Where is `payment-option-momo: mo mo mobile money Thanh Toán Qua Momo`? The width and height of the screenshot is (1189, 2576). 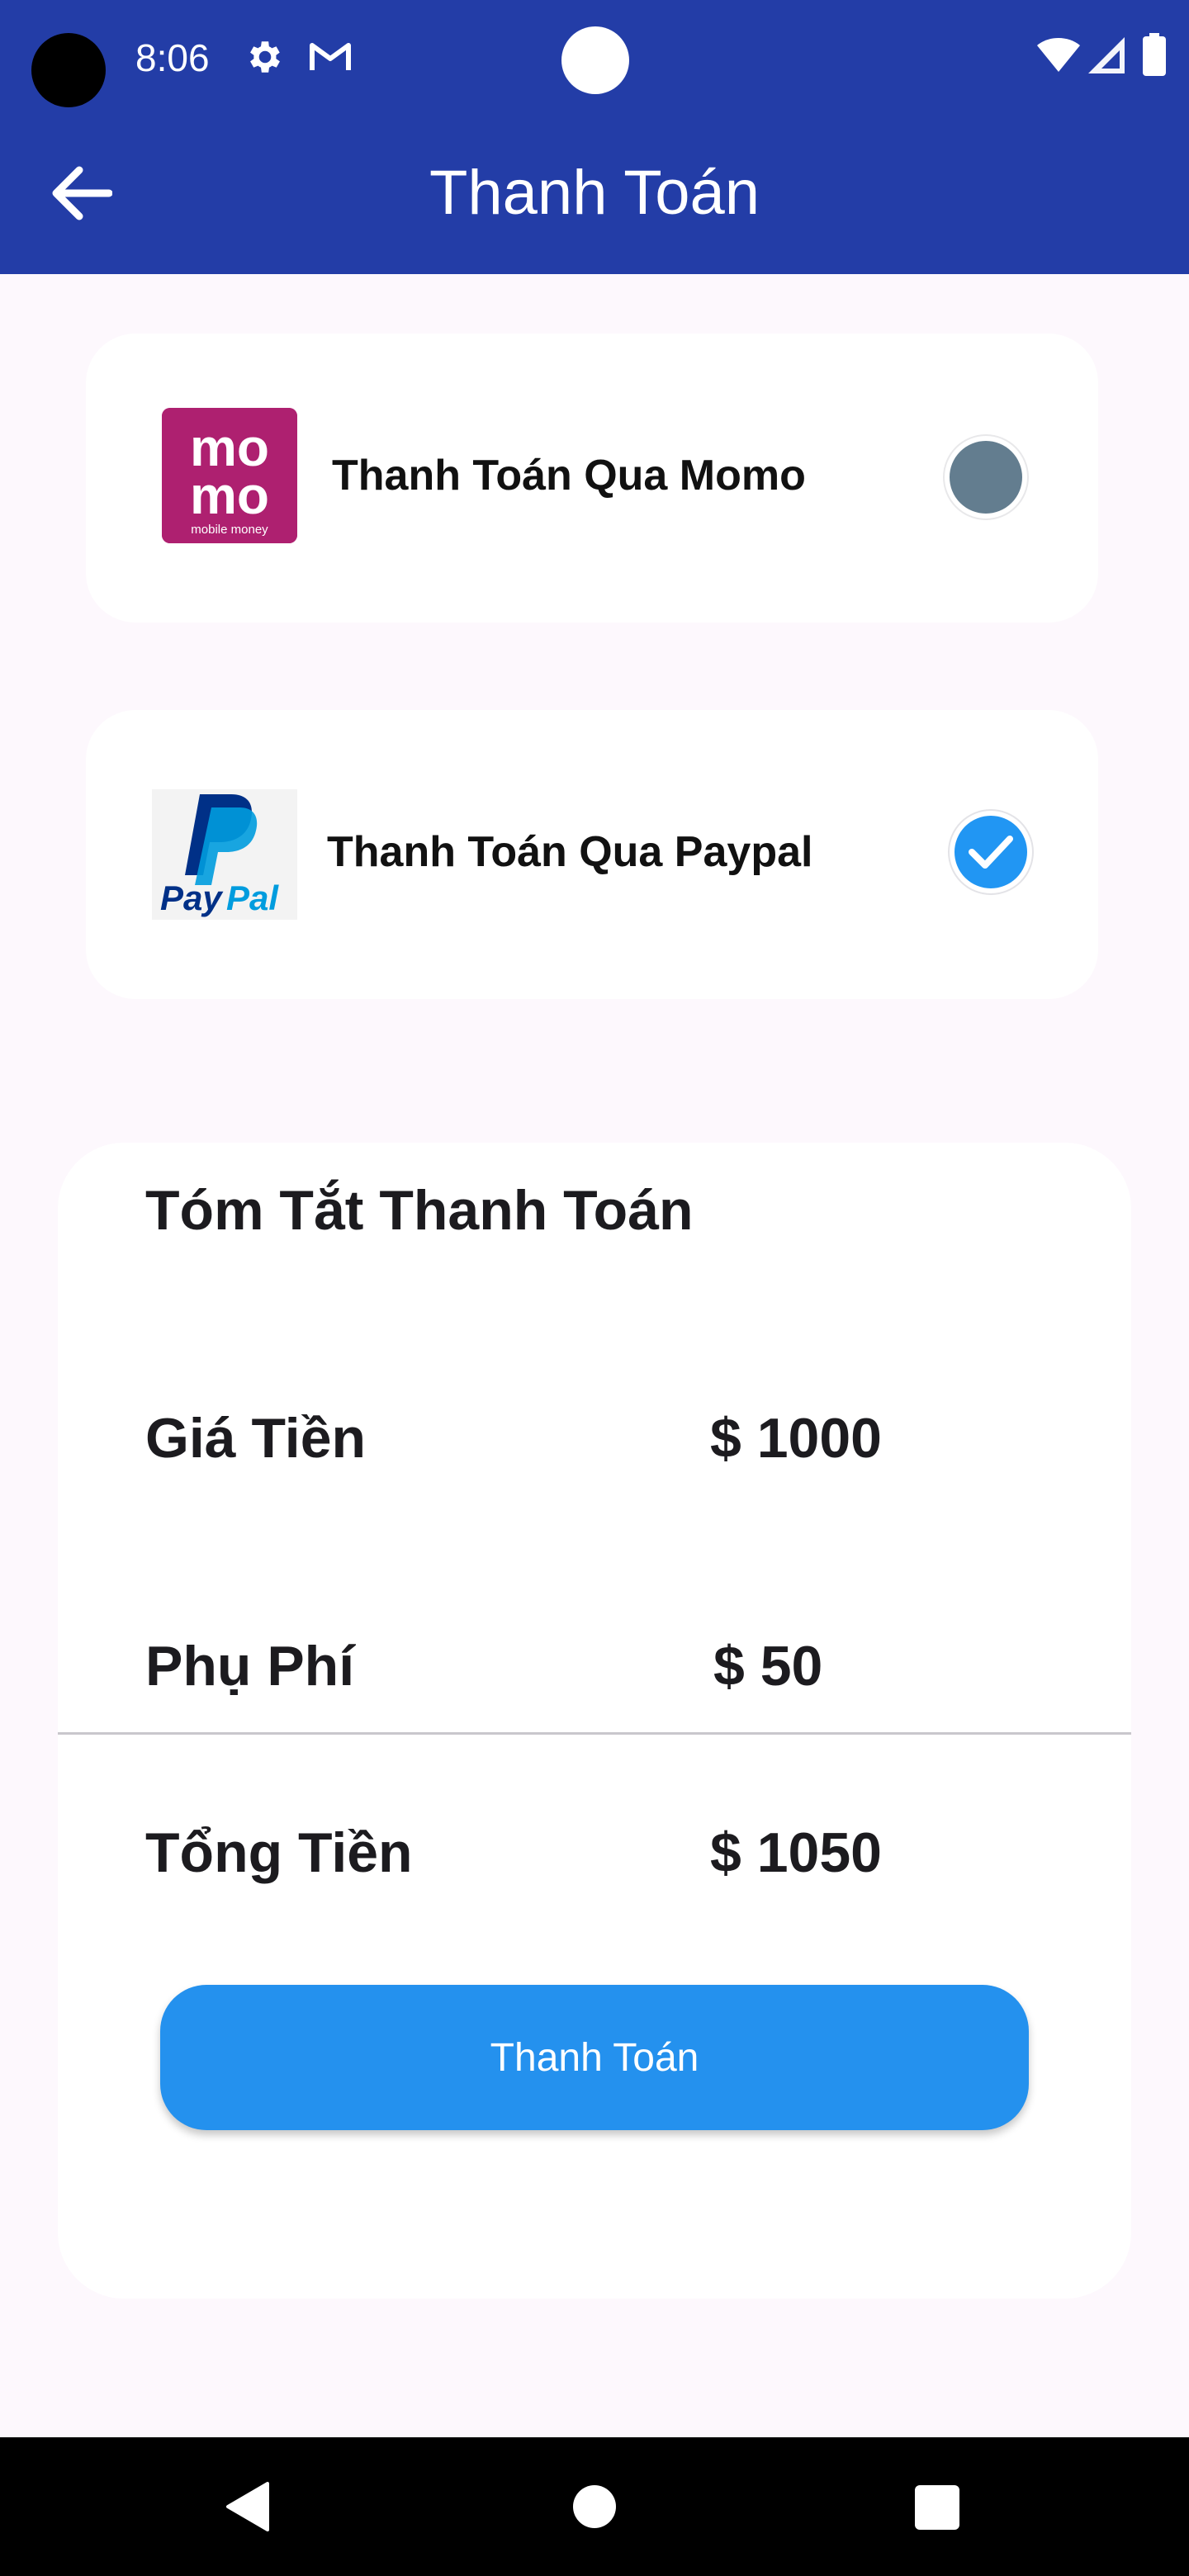 payment-option-momo: mo mo mobile money Thanh Toán Qua Momo is located at coordinates (592, 478).